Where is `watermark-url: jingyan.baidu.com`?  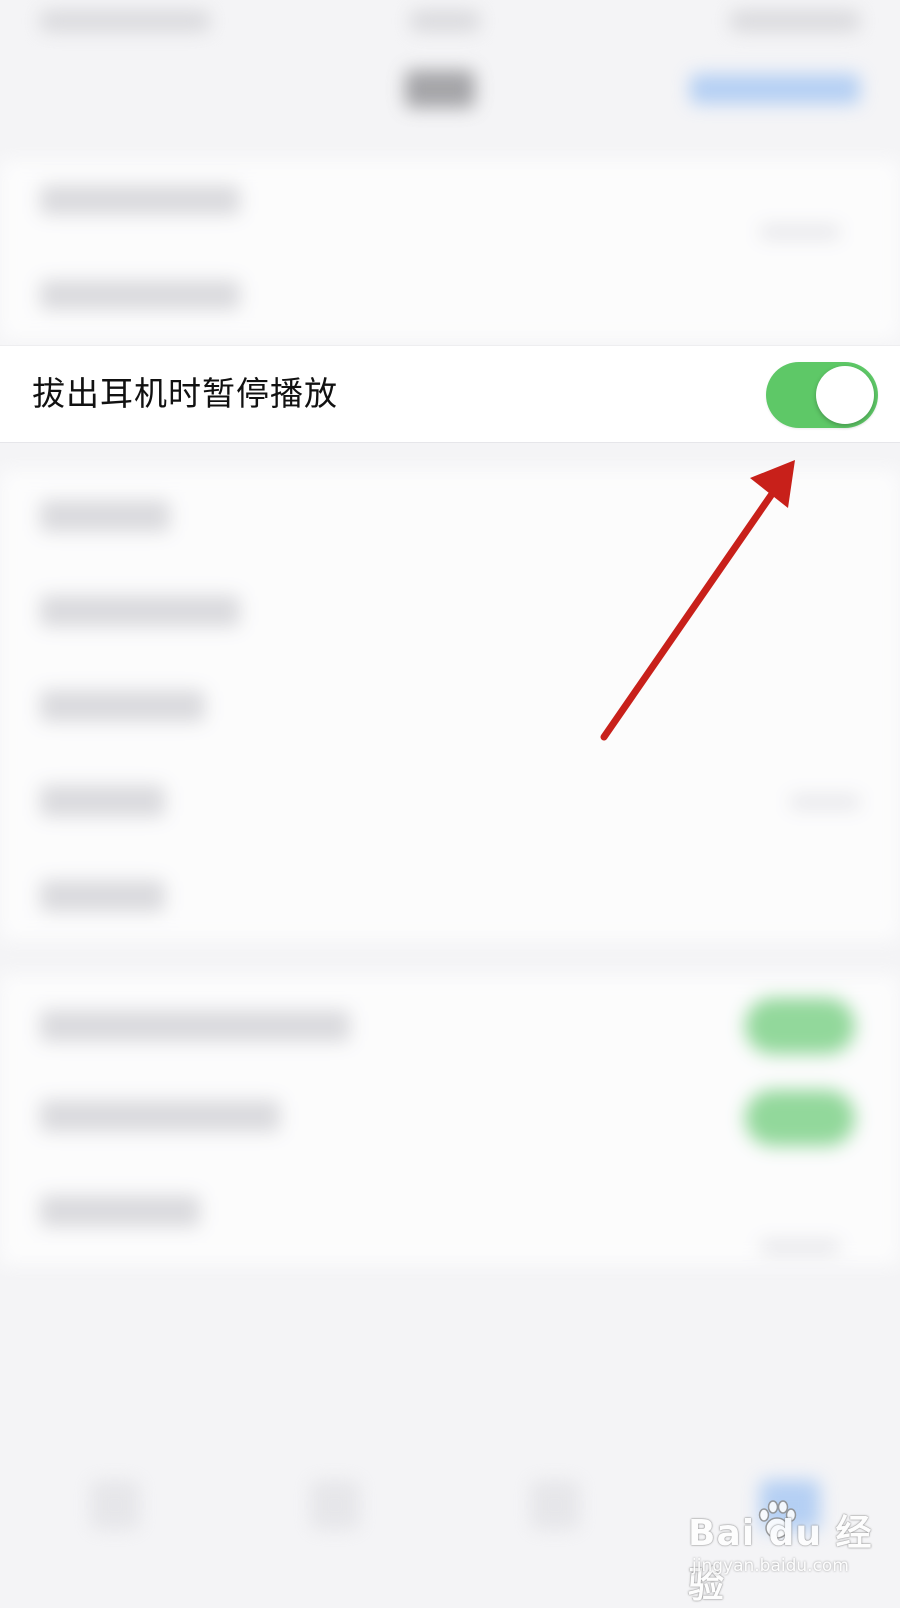 watermark-url: jingyan.baidu.com is located at coordinates (770, 1566).